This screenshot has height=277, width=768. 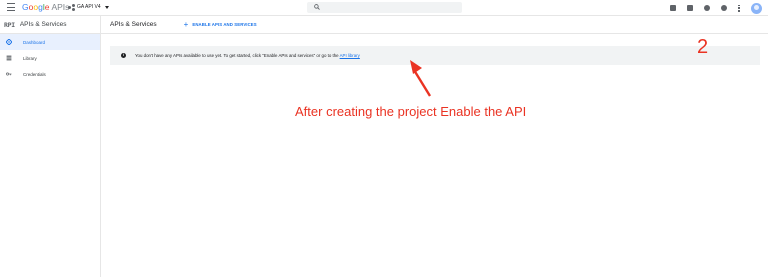 I want to click on dashboard-icon, so click(x=9, y=42).